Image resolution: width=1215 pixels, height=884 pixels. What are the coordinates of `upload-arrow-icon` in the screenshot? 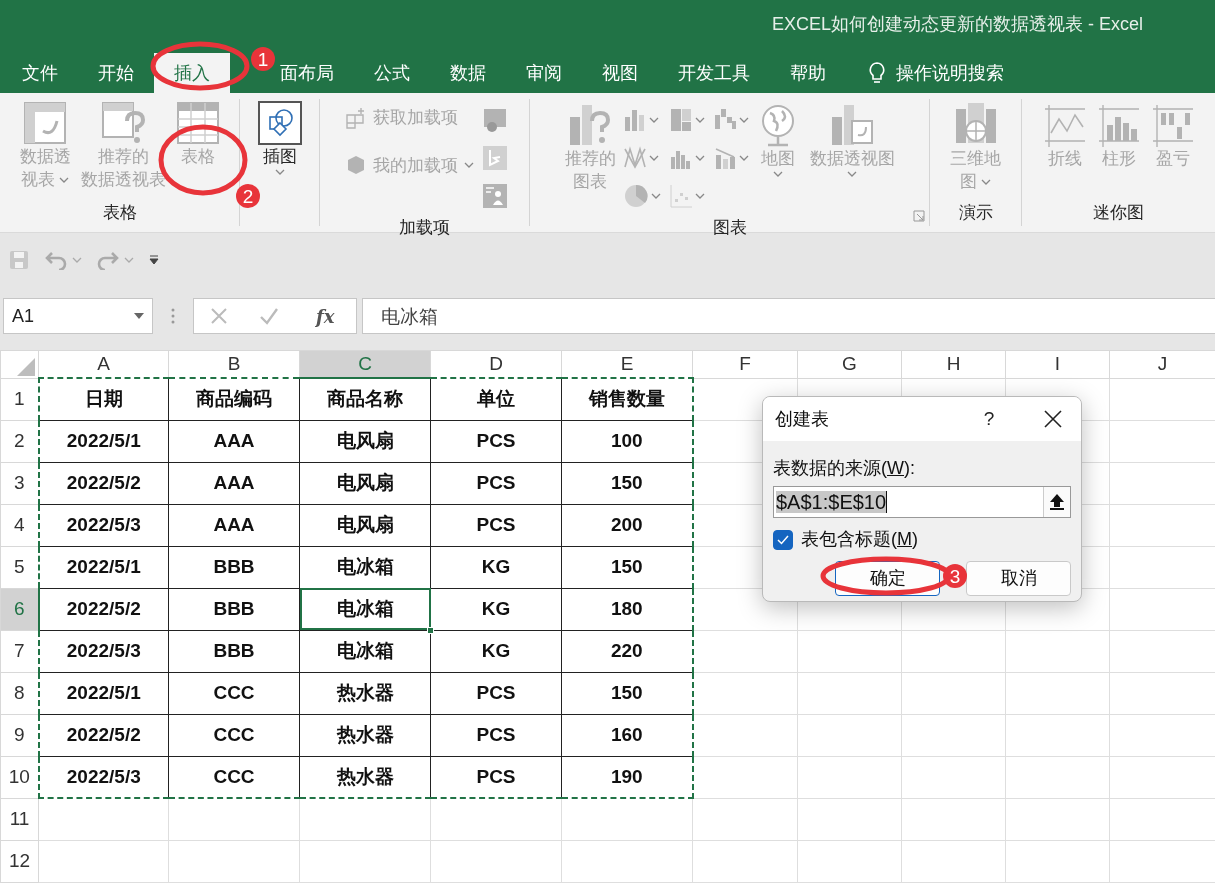 It's located at (1057, 502).